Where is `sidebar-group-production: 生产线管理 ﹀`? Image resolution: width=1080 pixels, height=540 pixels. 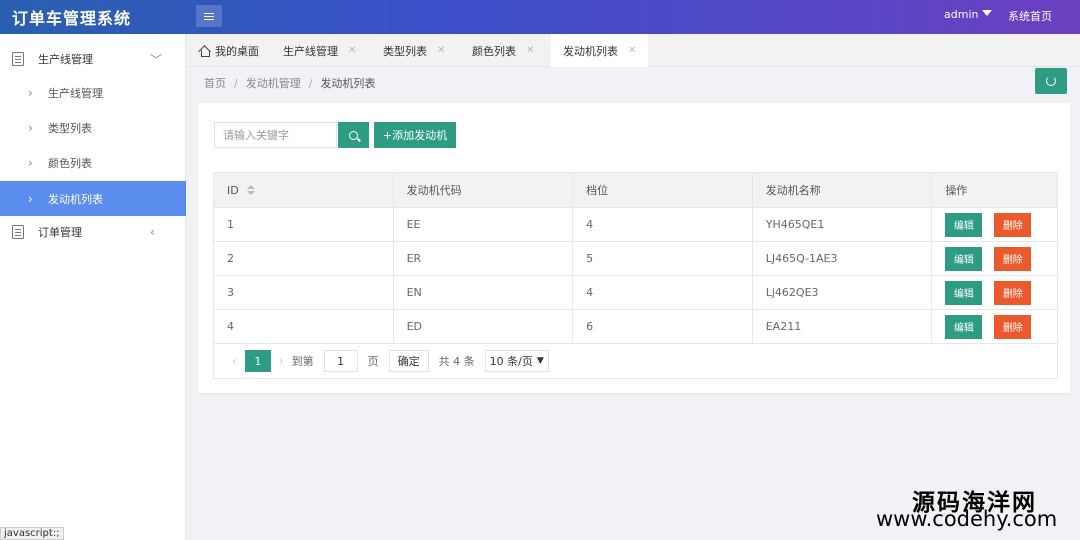
sidebar-group-production: 生产线管理 ﹀ is located at coordinates (93, 59).